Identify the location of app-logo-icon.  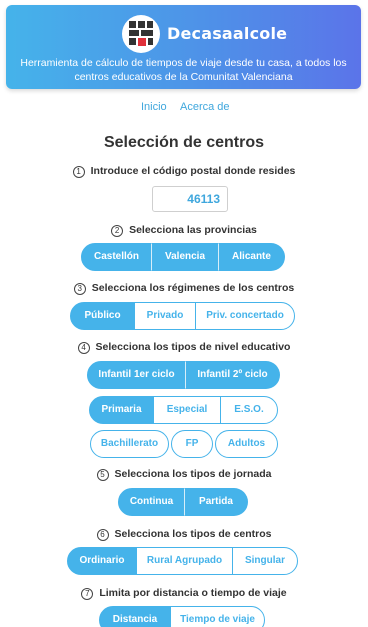
(141, 34).